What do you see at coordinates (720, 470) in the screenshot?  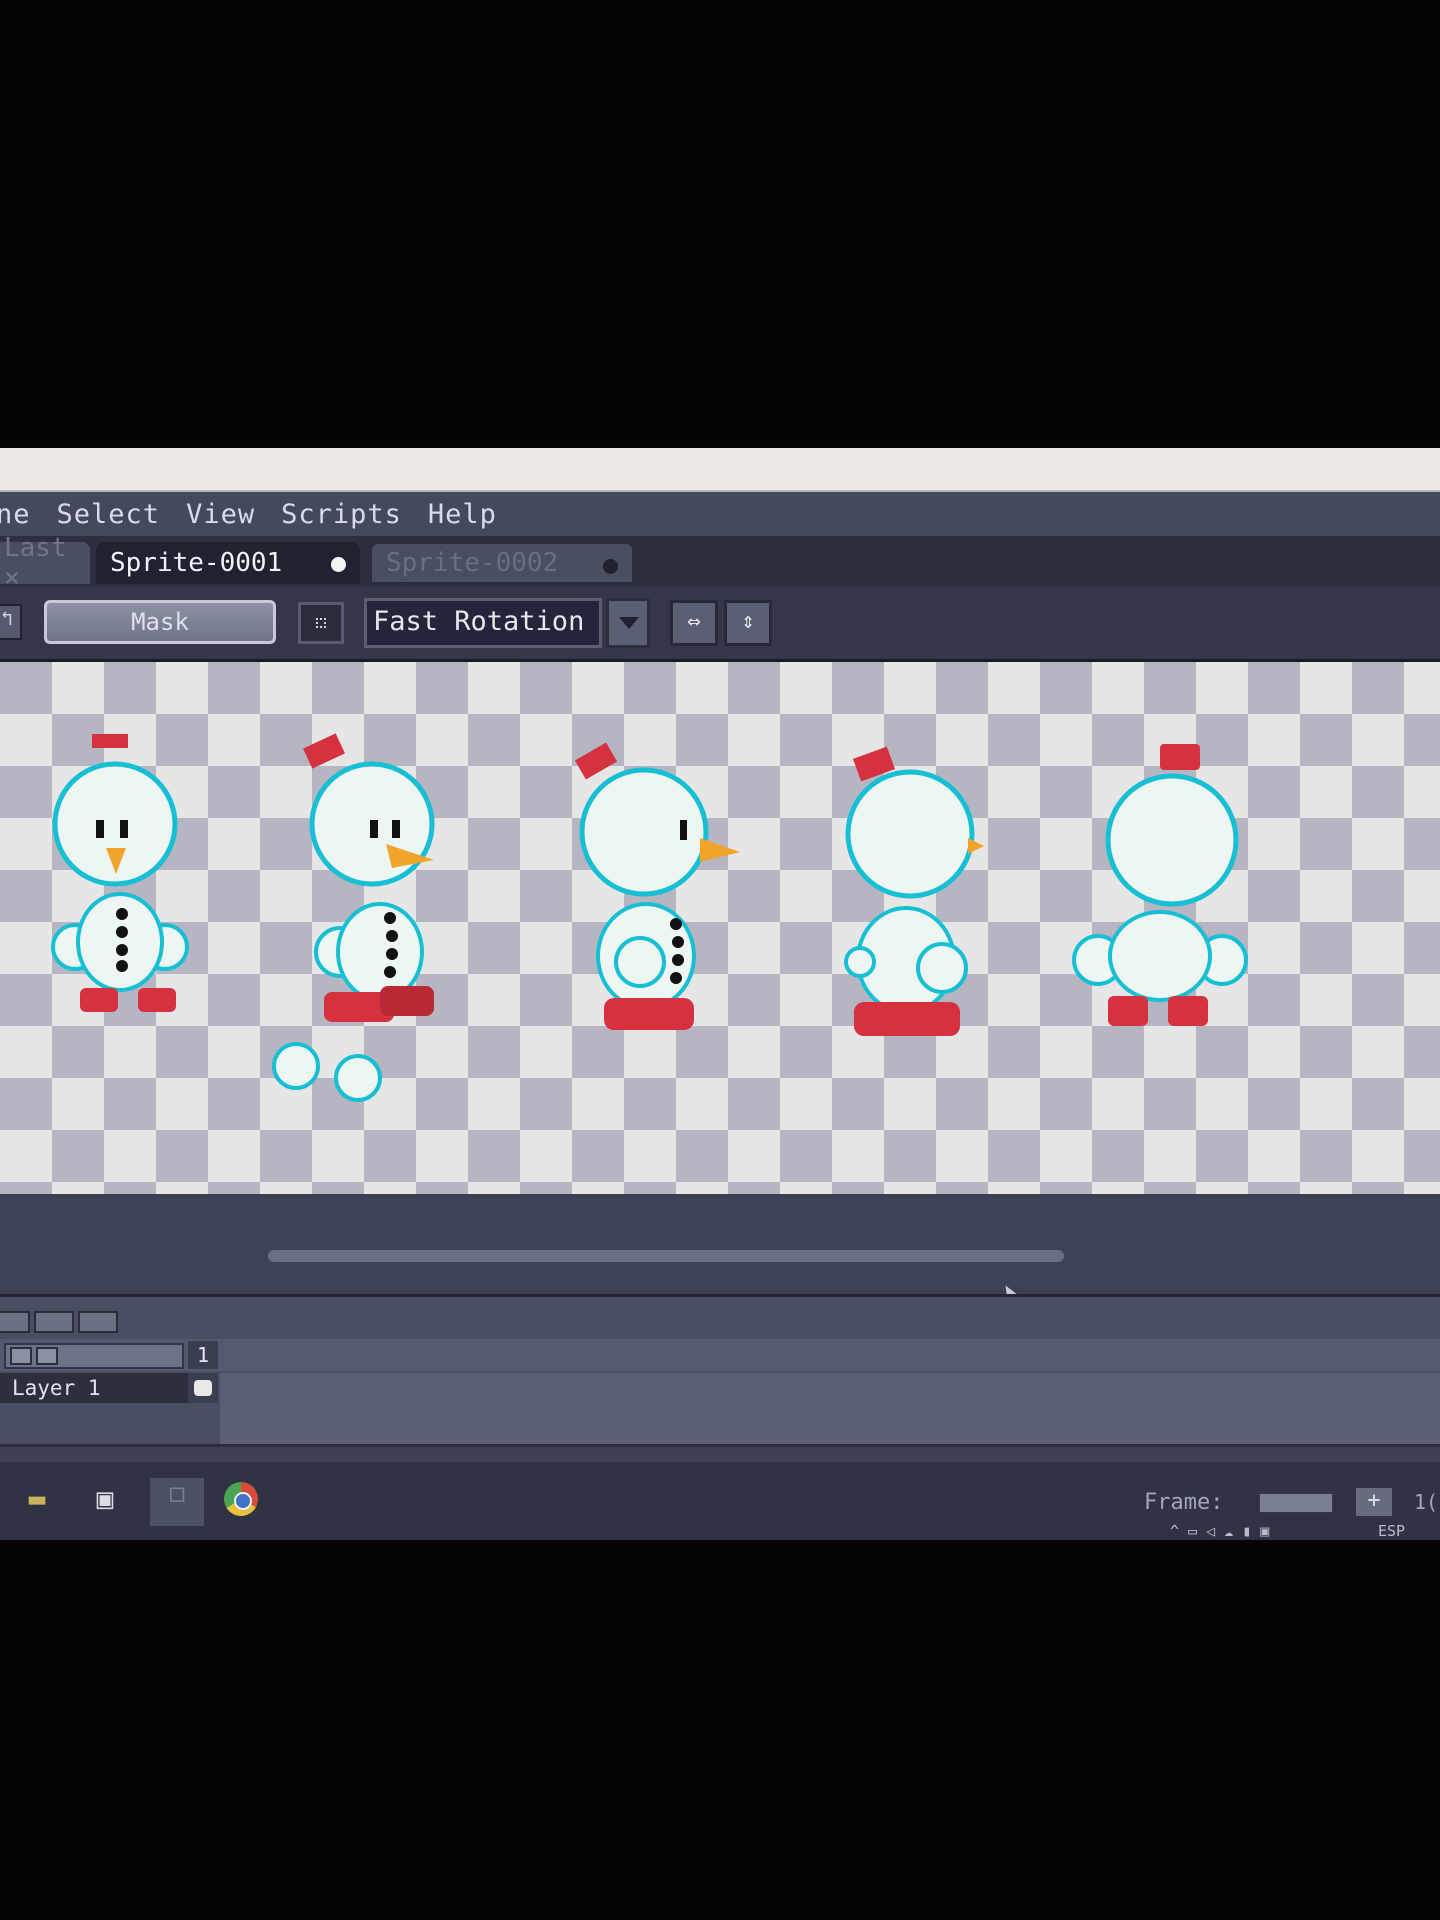 I see `window-titlebar` at bounding box center [720, 470].